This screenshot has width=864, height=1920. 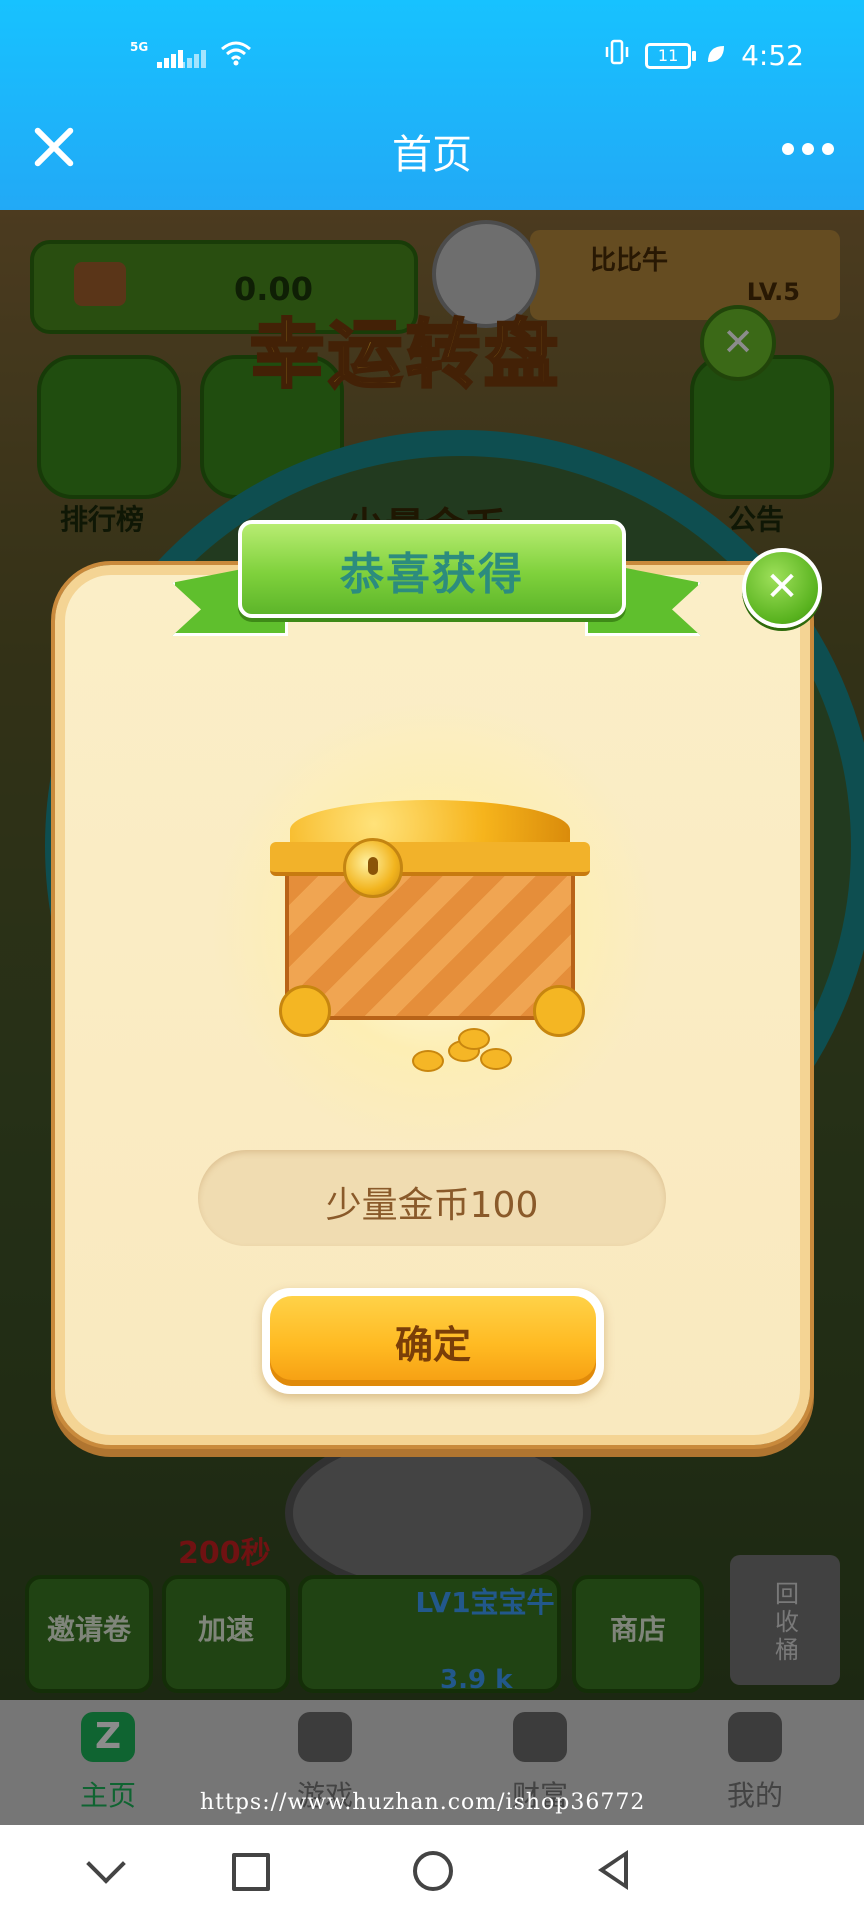 I want to click on cellular-signal-icon: 5G, so click(x=157, y=54).